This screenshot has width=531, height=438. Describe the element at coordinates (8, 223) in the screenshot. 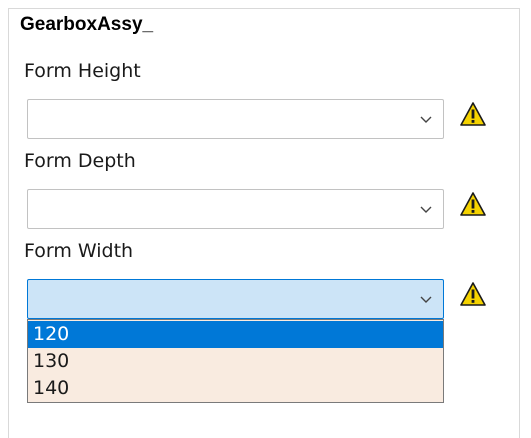

I see `panel-border-left` at that location.